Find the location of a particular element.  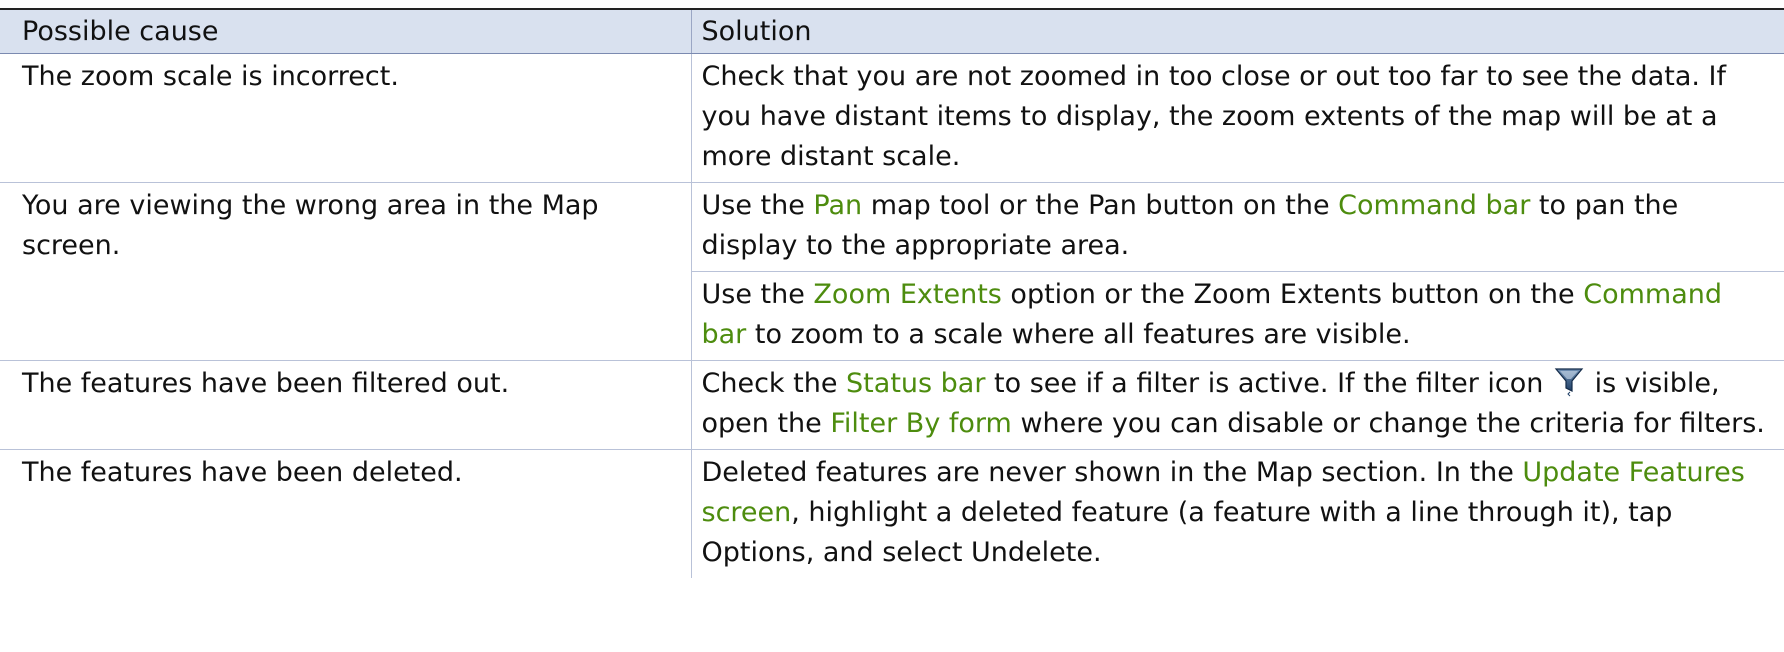

header-solution: Solution is located at coordinates (1237, 31).